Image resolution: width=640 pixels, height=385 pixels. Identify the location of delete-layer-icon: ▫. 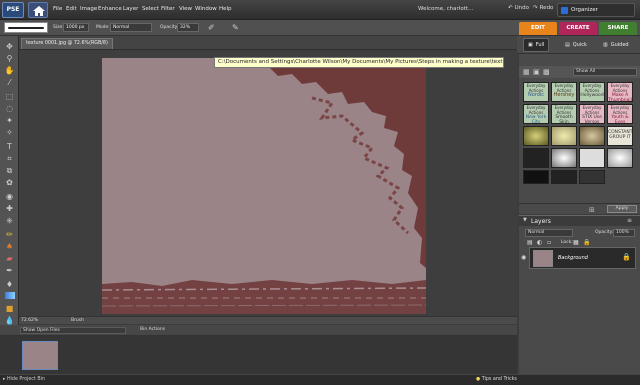
(549, 242).